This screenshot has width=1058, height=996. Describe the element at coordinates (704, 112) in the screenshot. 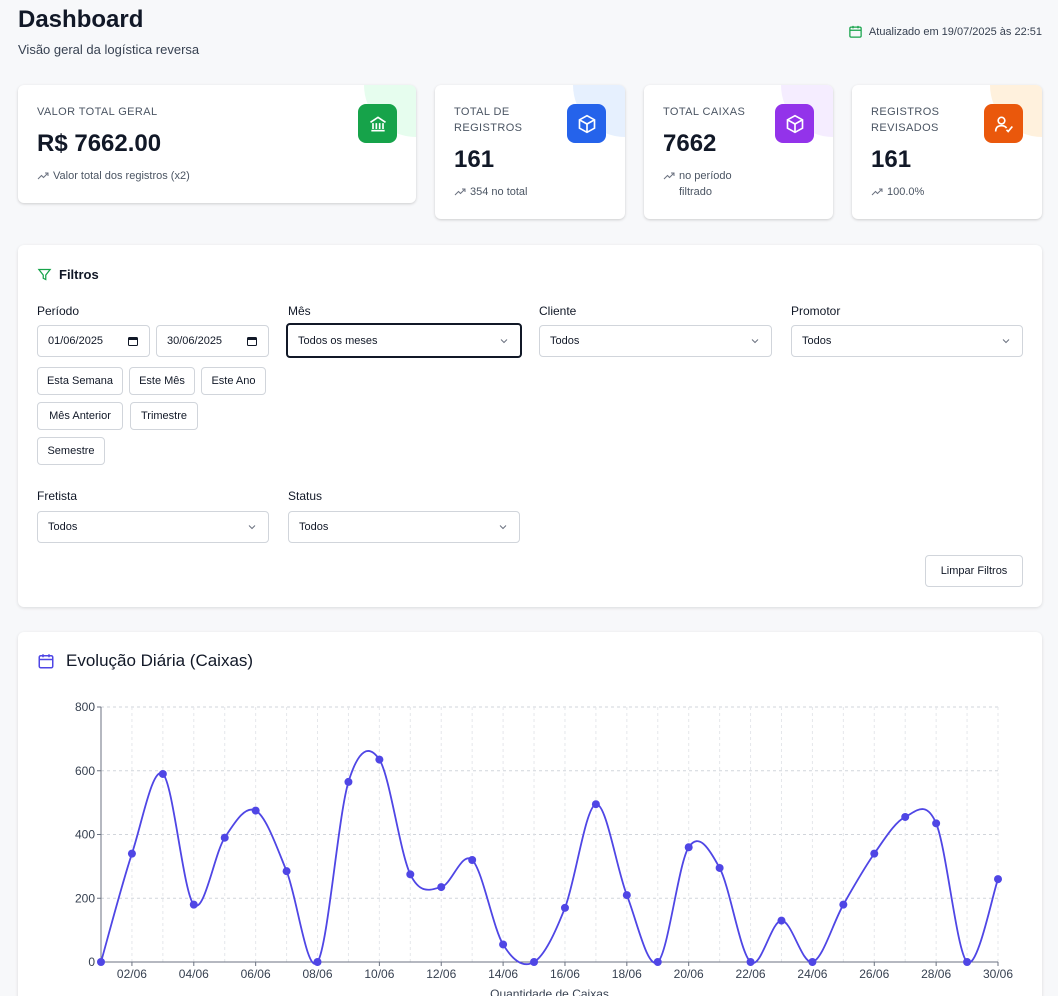

I see `stat-label: TOTAL CAIXAS` at that location.